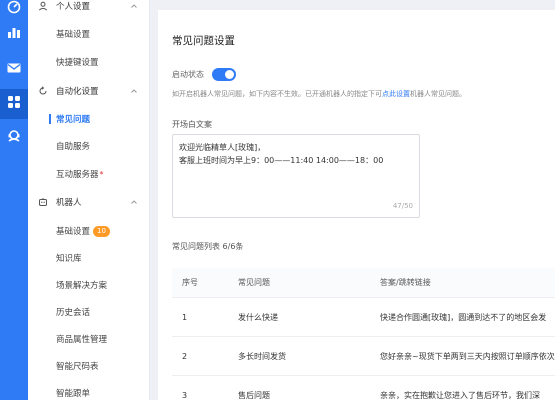 This screenshot has height=400, width=555. I want to click on menu-item-interactive-service: 互动服务器*, so click(89, 174).